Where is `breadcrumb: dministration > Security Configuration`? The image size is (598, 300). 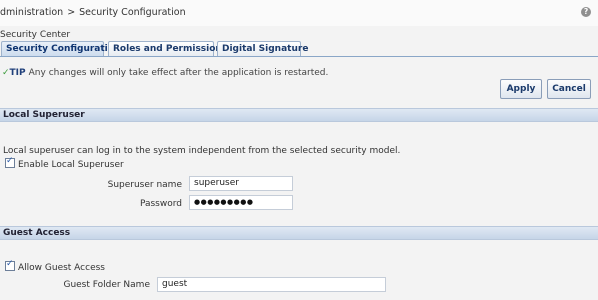 breadcrumb: dministration > Security Configuration is located at coordinates (93, 12).